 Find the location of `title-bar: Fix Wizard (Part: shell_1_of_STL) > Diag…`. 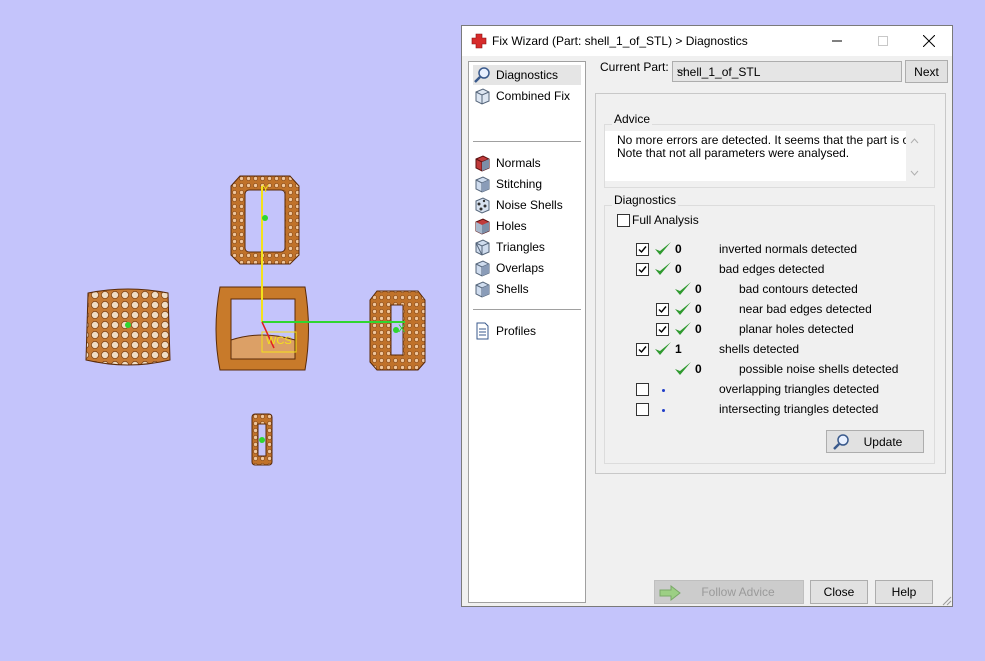

title-bar: Fix Wizard (Part: shell_1_of_STL) > Diag… is located at coordinates (707, 41).